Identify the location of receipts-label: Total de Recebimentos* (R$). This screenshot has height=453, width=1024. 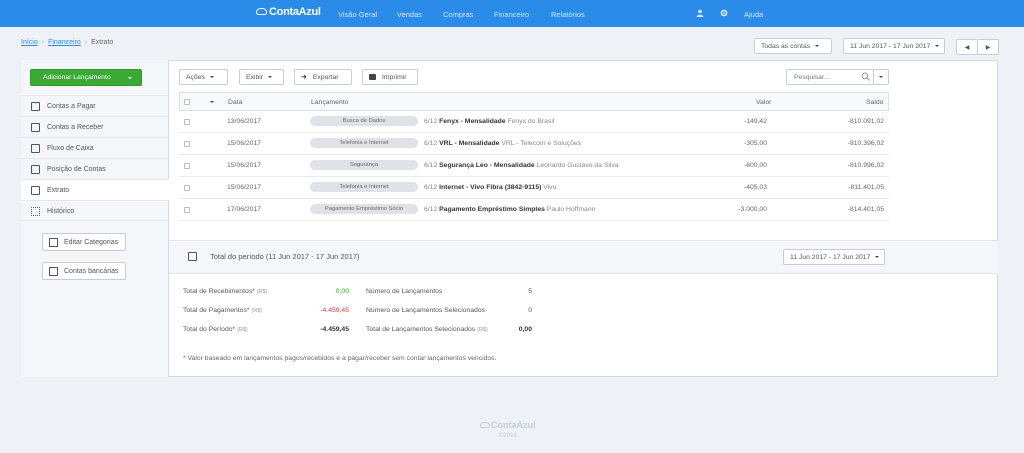
(225, 291).